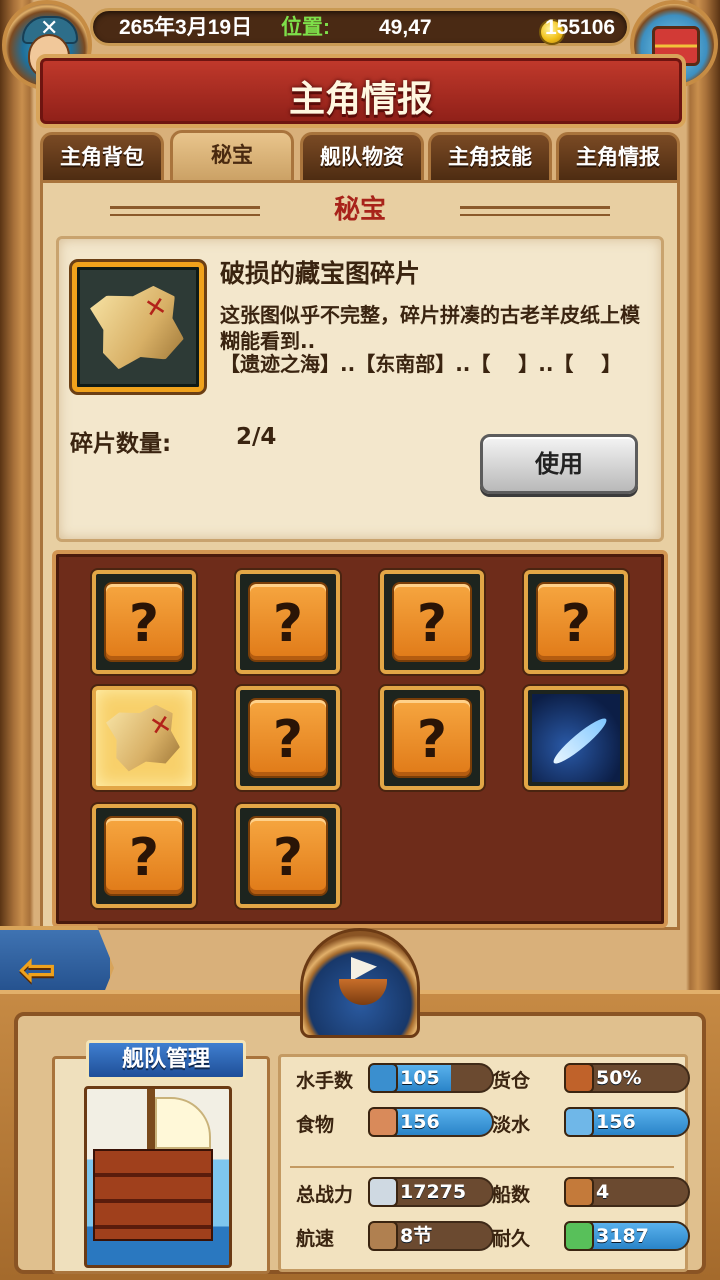 This screenshot has width=720, height=1280. What do you see at coordinates (360, 99) in the screenshot?
I see `page-title: 主角情报` at bounding box center [360, 99].